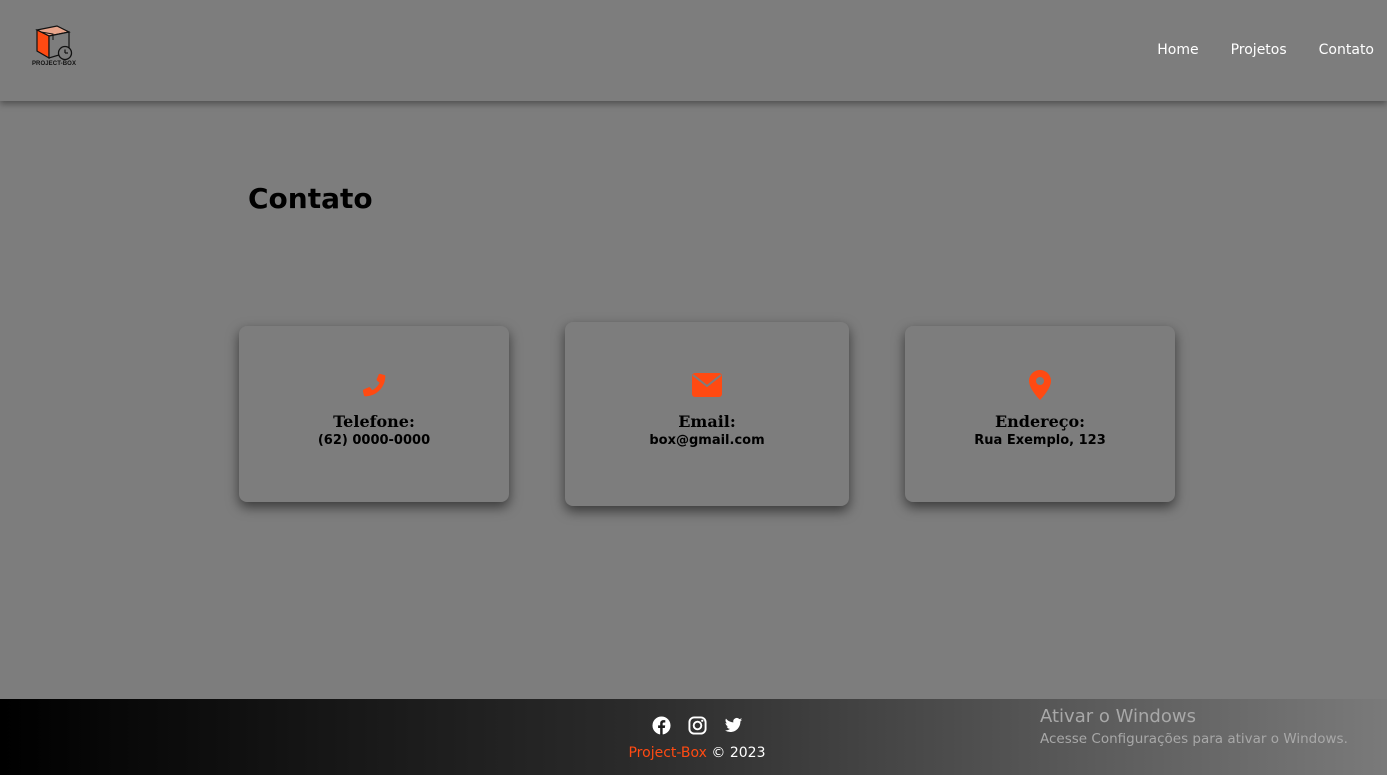 The width and height of the screenshot is (1387, 775). I want to click on site-header: PROJECT-BOX Home Projetos Contato, so click(693, 50).